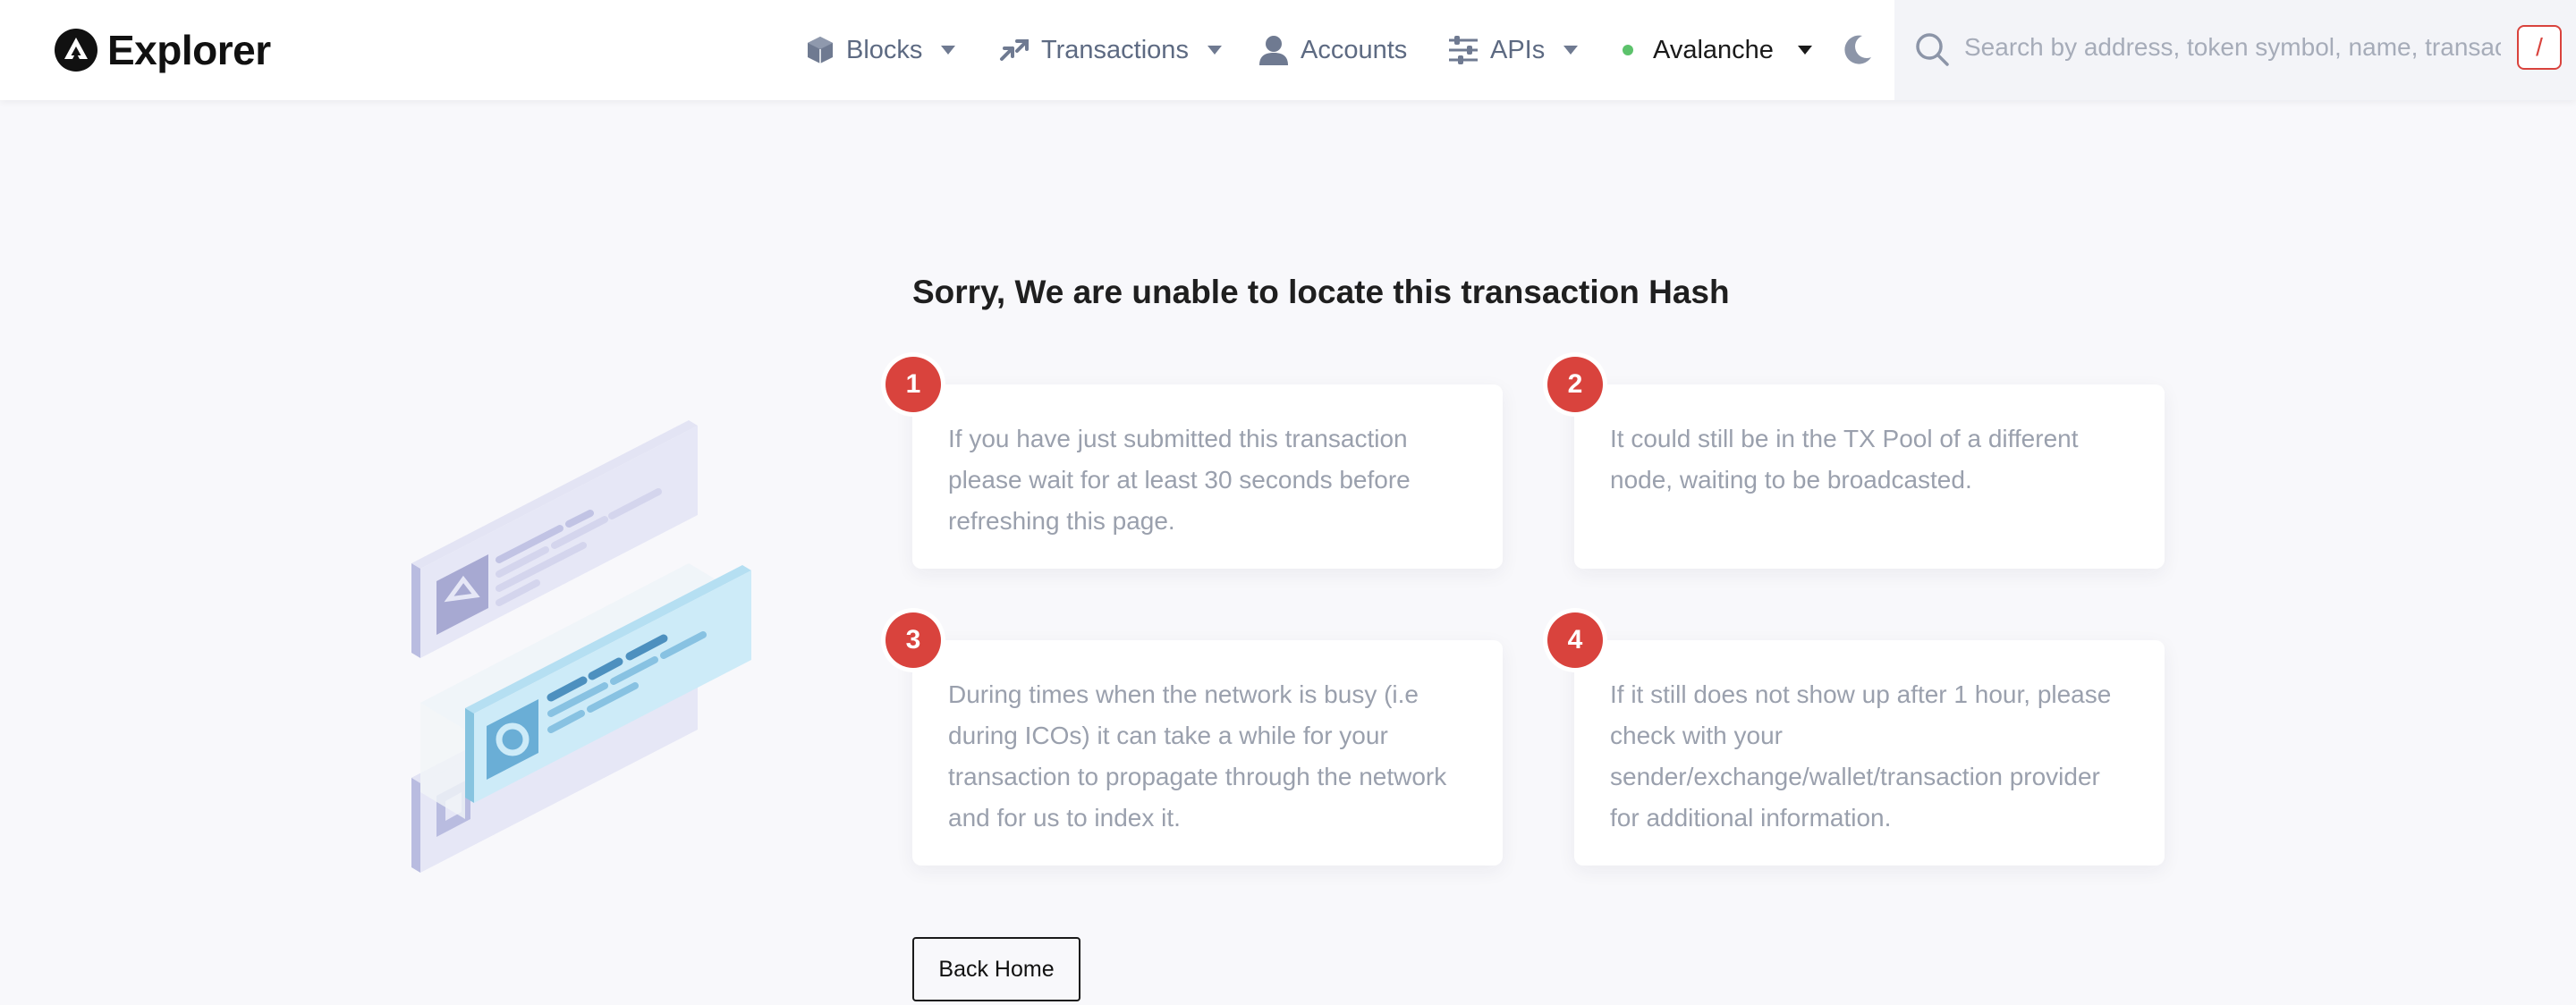  I want to click on transaction-not-found-illustration, so click(581, 646).